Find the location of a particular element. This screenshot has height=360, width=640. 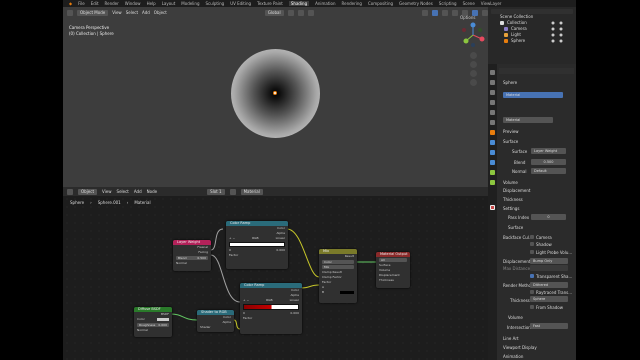

surface-shader-field: Layer Weight is located at coordinates (548, 151).